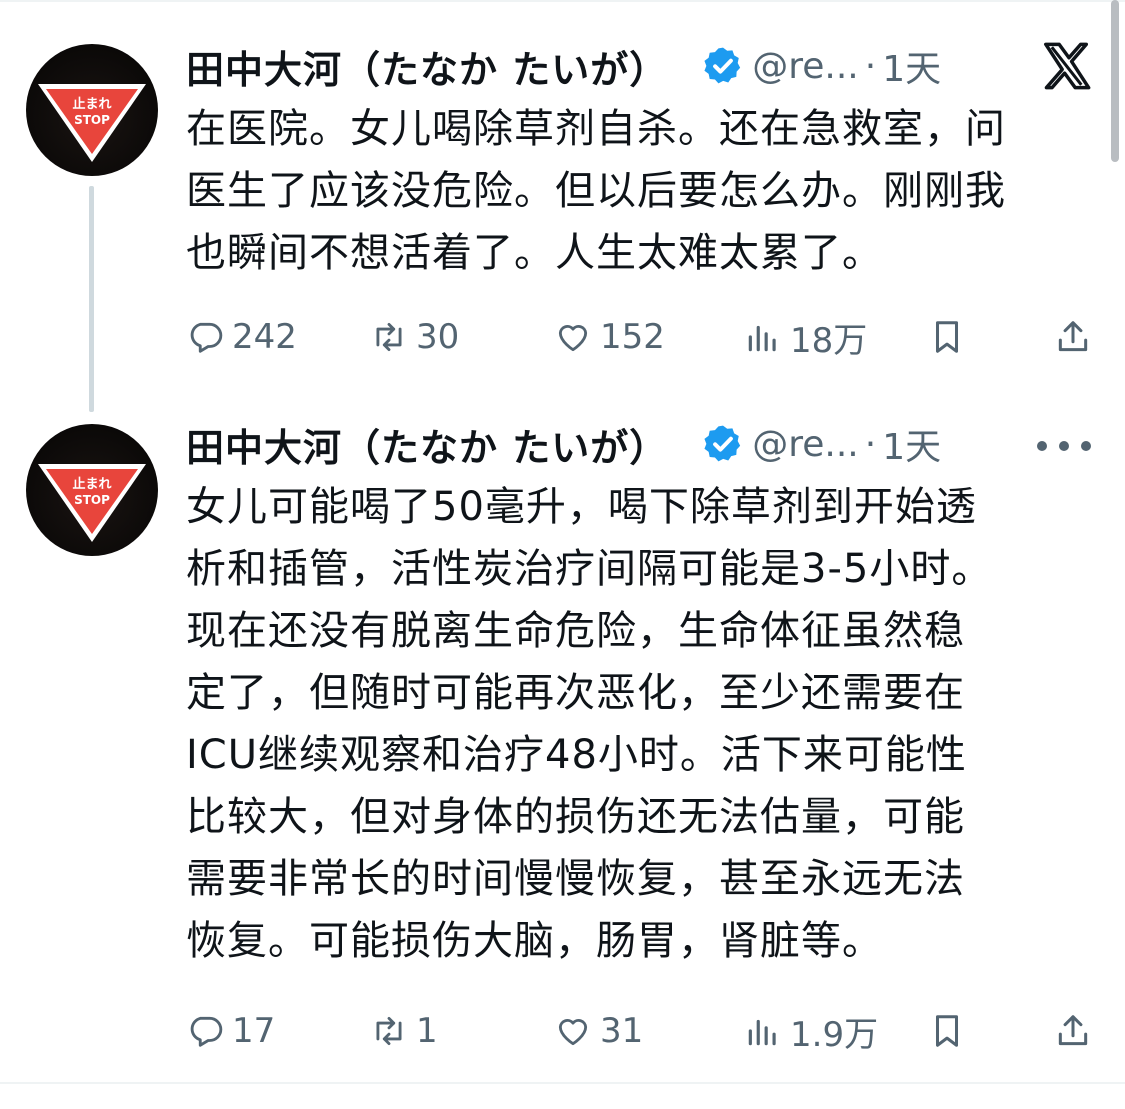 The image size is (1125, 1109). I want to click on retweet-button: 1, so click(404, 1031).